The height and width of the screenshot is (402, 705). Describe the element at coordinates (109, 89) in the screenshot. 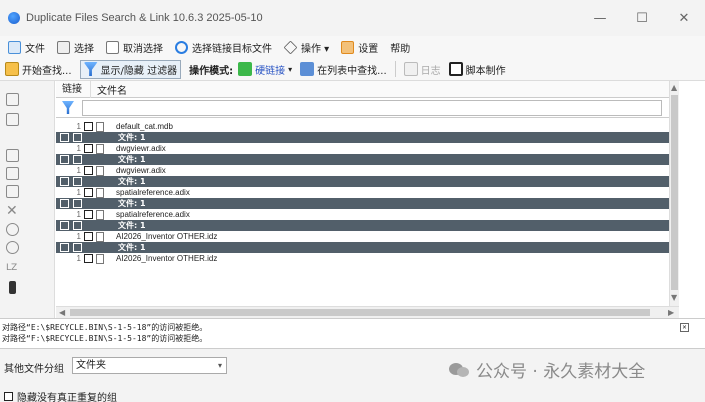

I see `column-header-name: 文件名` at that location.